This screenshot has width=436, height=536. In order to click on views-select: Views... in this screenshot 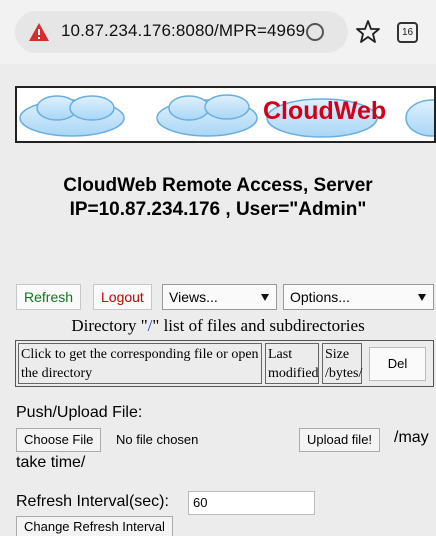, I will do `click(219, 297)`.